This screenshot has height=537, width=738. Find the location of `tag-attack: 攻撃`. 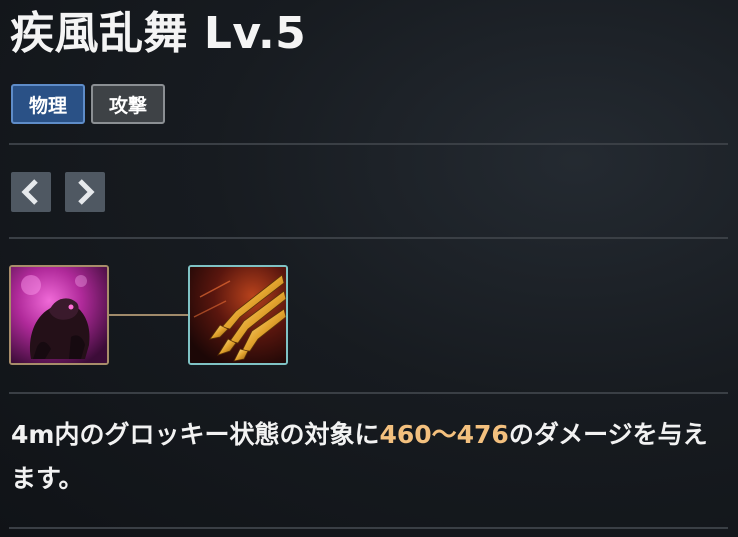

tag-attack: 攻撃 is located at coordinates (128, 104).